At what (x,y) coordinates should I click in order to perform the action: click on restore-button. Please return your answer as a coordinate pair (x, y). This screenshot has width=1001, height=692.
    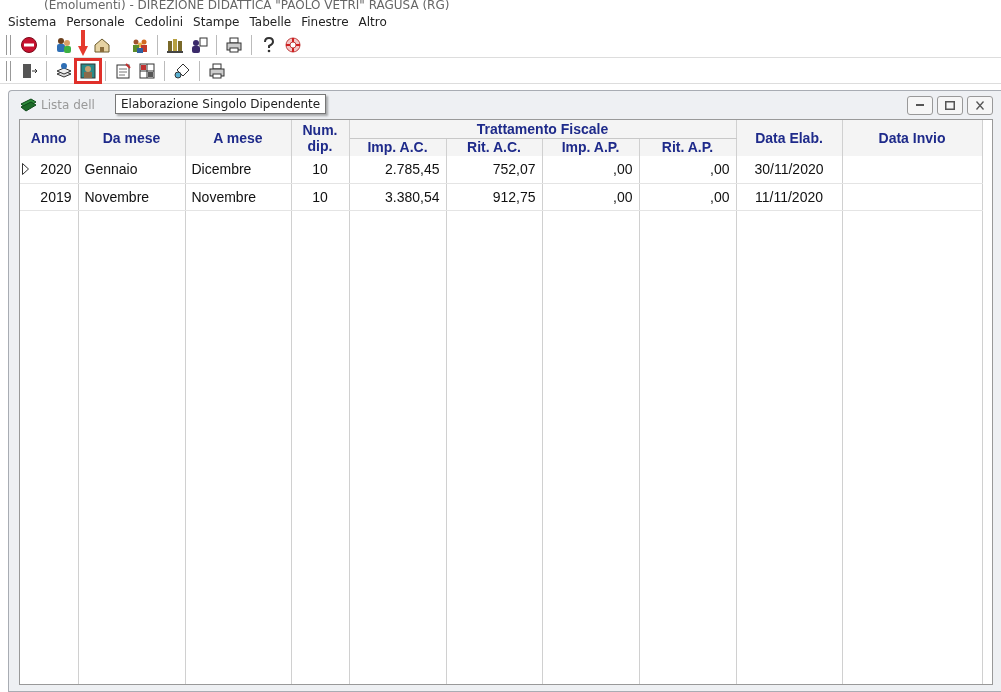
    Looking at the image, I should click on (950, 105).